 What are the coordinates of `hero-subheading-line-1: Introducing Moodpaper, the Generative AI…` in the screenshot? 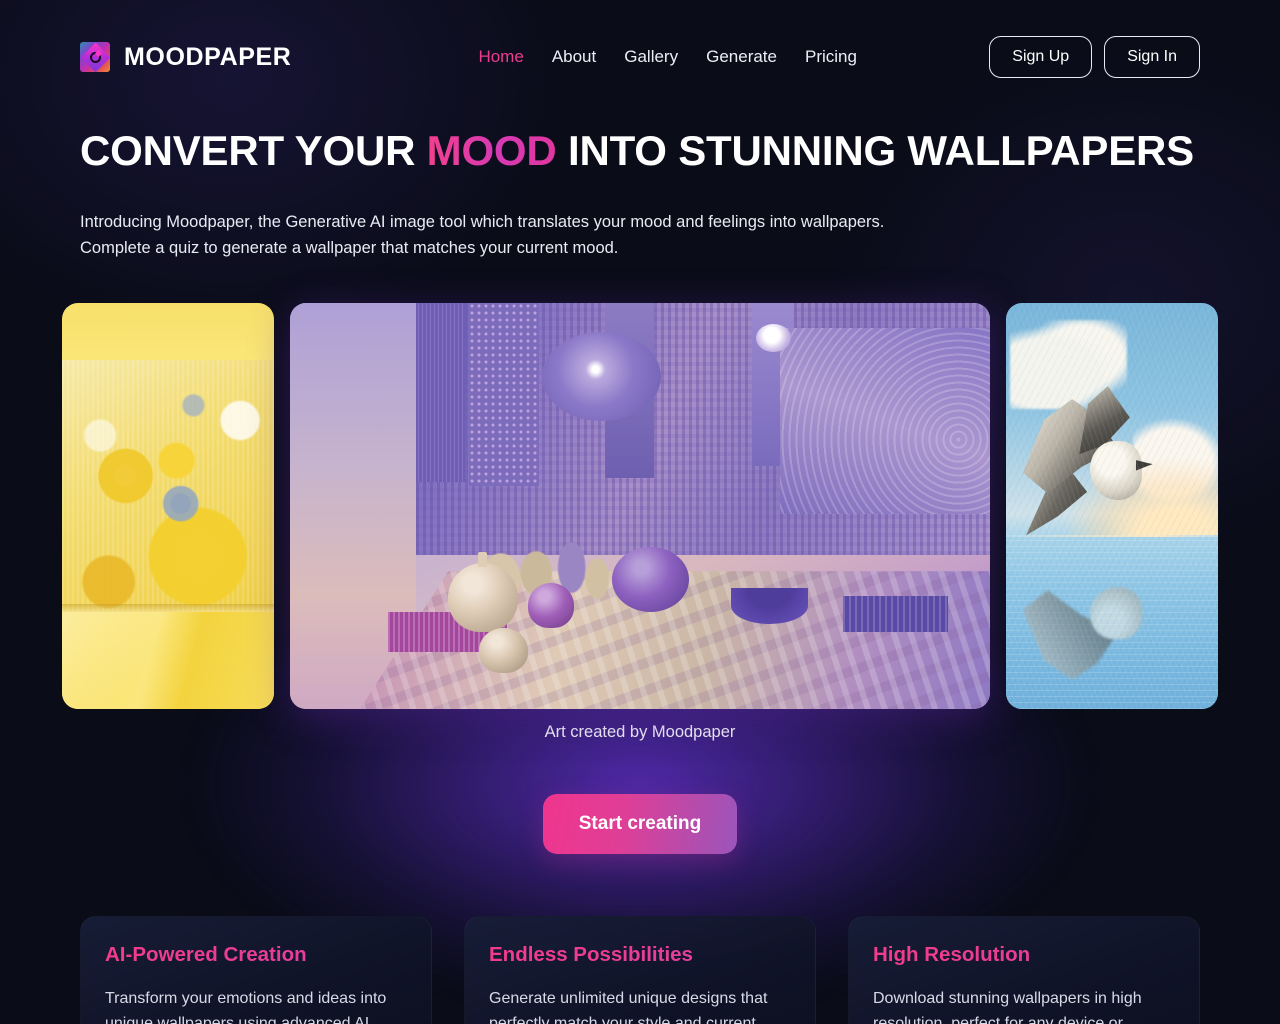 It's located at (482, 222).